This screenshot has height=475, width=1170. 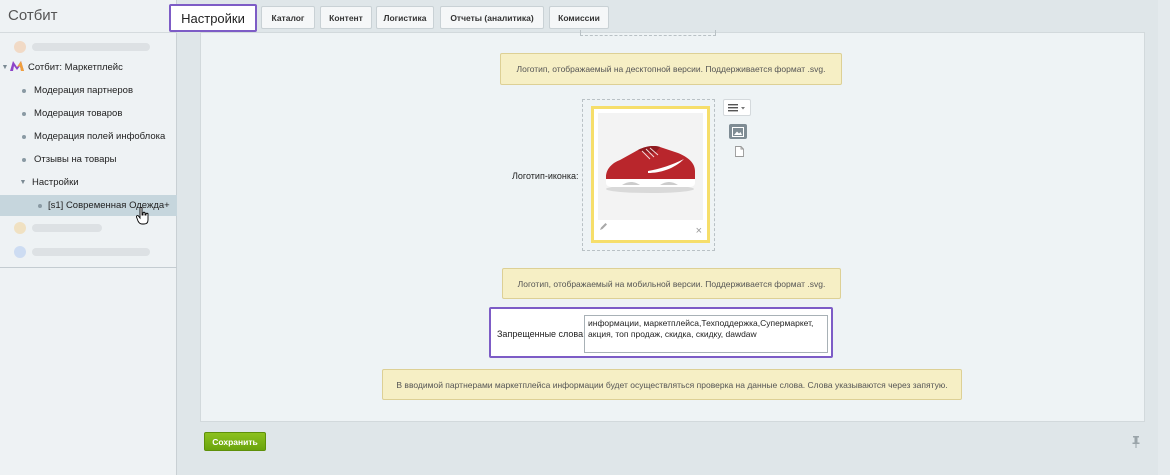 What do you see at coordinates (78, 113) in the screenshot?
I see `sidebar-item-label: Модерация товаров` at bounding box center [78, 113].